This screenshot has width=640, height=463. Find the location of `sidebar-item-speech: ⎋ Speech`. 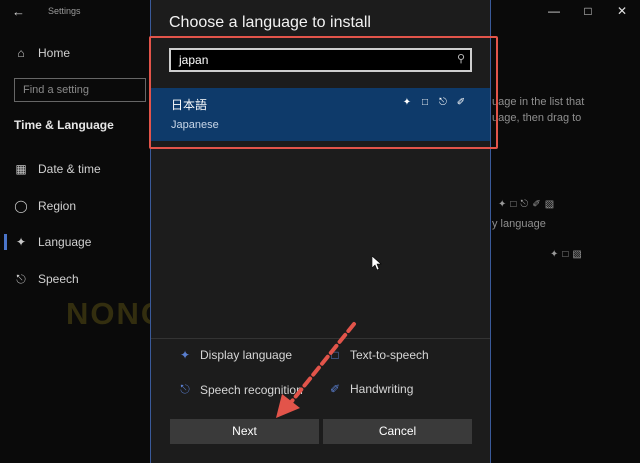

sidebar-item-speech: ⎋ Speech is located at coordinates (46, 279).